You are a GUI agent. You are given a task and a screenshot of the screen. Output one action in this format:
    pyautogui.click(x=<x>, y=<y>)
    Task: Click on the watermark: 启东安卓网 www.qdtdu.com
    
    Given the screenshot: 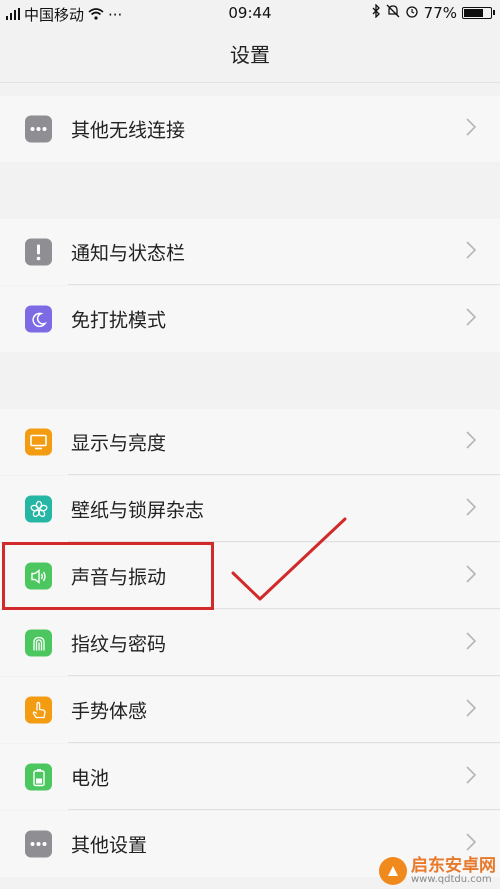 What is the action you would take?
    pyautogui.click(x=437, y=871)
    